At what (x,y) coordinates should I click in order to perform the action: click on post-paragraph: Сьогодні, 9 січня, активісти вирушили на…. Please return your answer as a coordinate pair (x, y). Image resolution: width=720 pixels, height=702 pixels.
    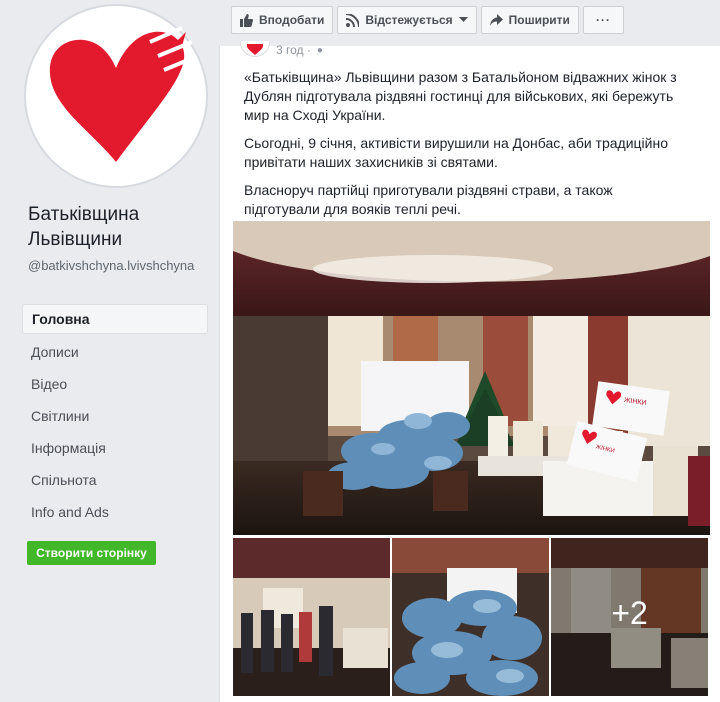
    Looking at the image, I should click on (456, 152).